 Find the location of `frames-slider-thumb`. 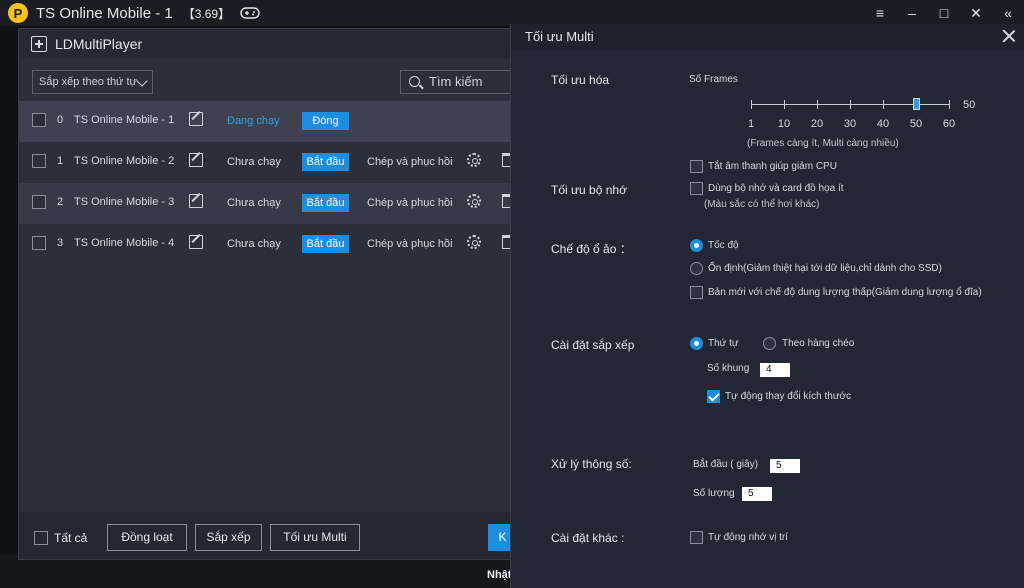

frames-slider-thumb is located at coordinates (916, 104).